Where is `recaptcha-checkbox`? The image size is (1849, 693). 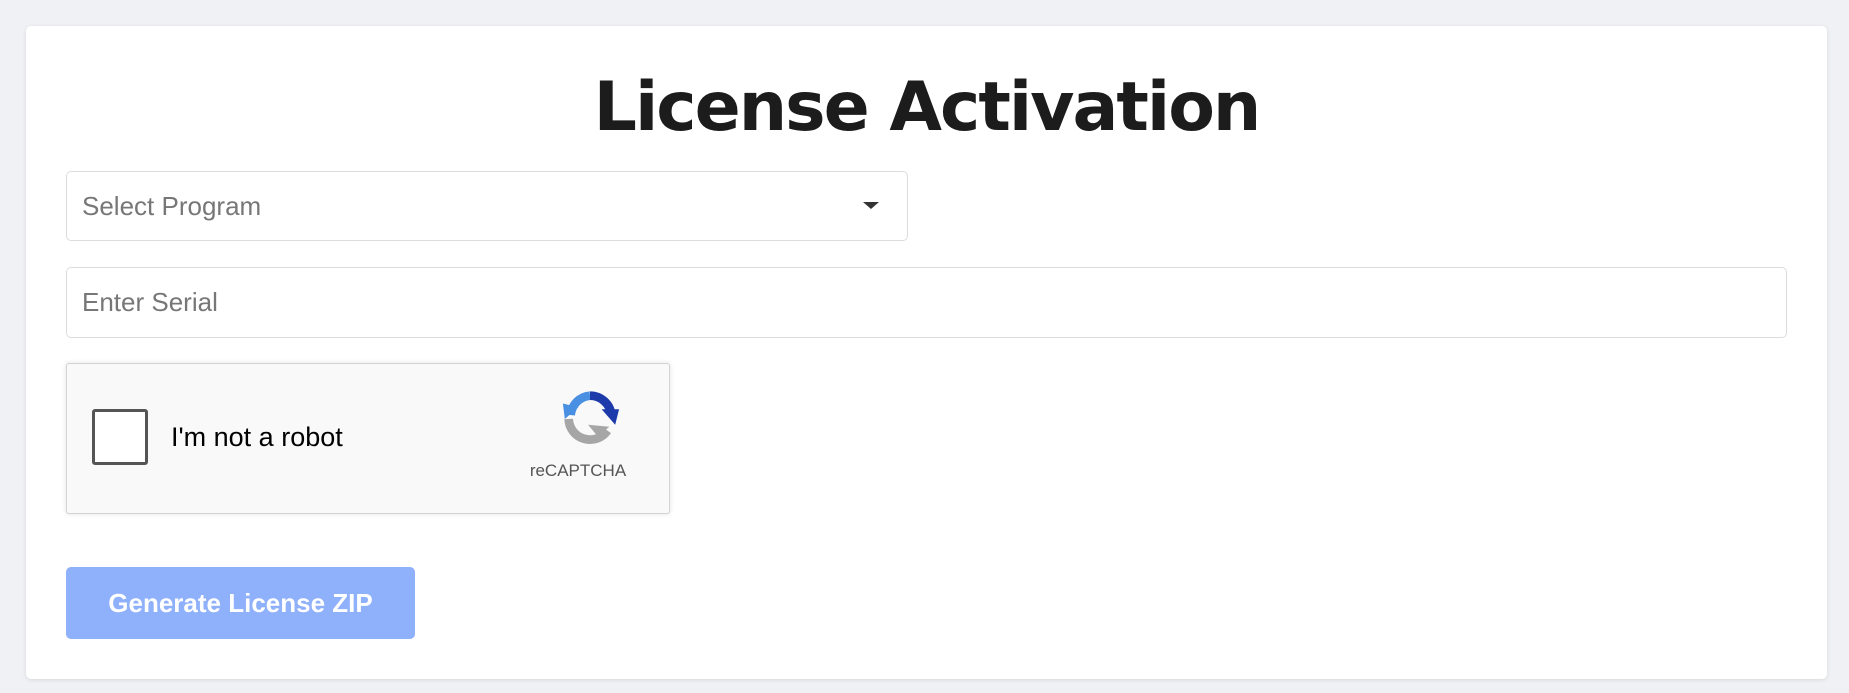 recaptcha-checkbox is located at coordinates (120, 437).